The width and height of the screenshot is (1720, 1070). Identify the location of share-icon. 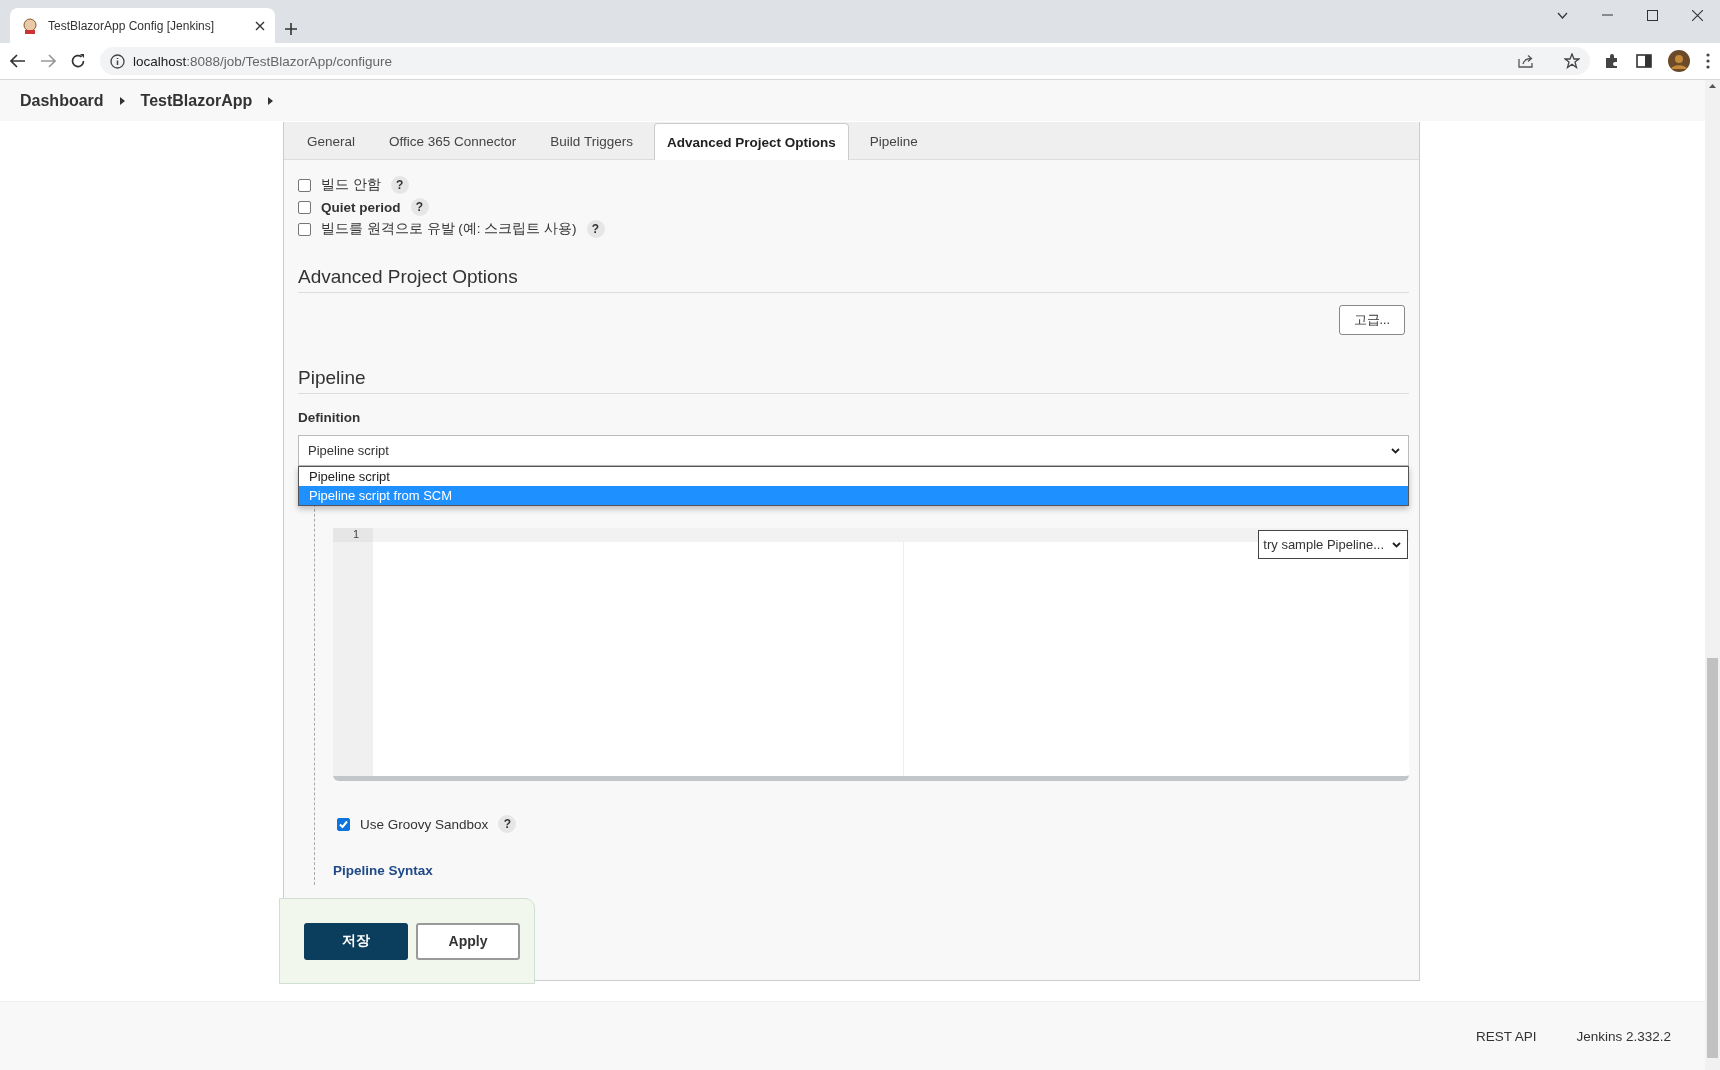
(1526, 61).